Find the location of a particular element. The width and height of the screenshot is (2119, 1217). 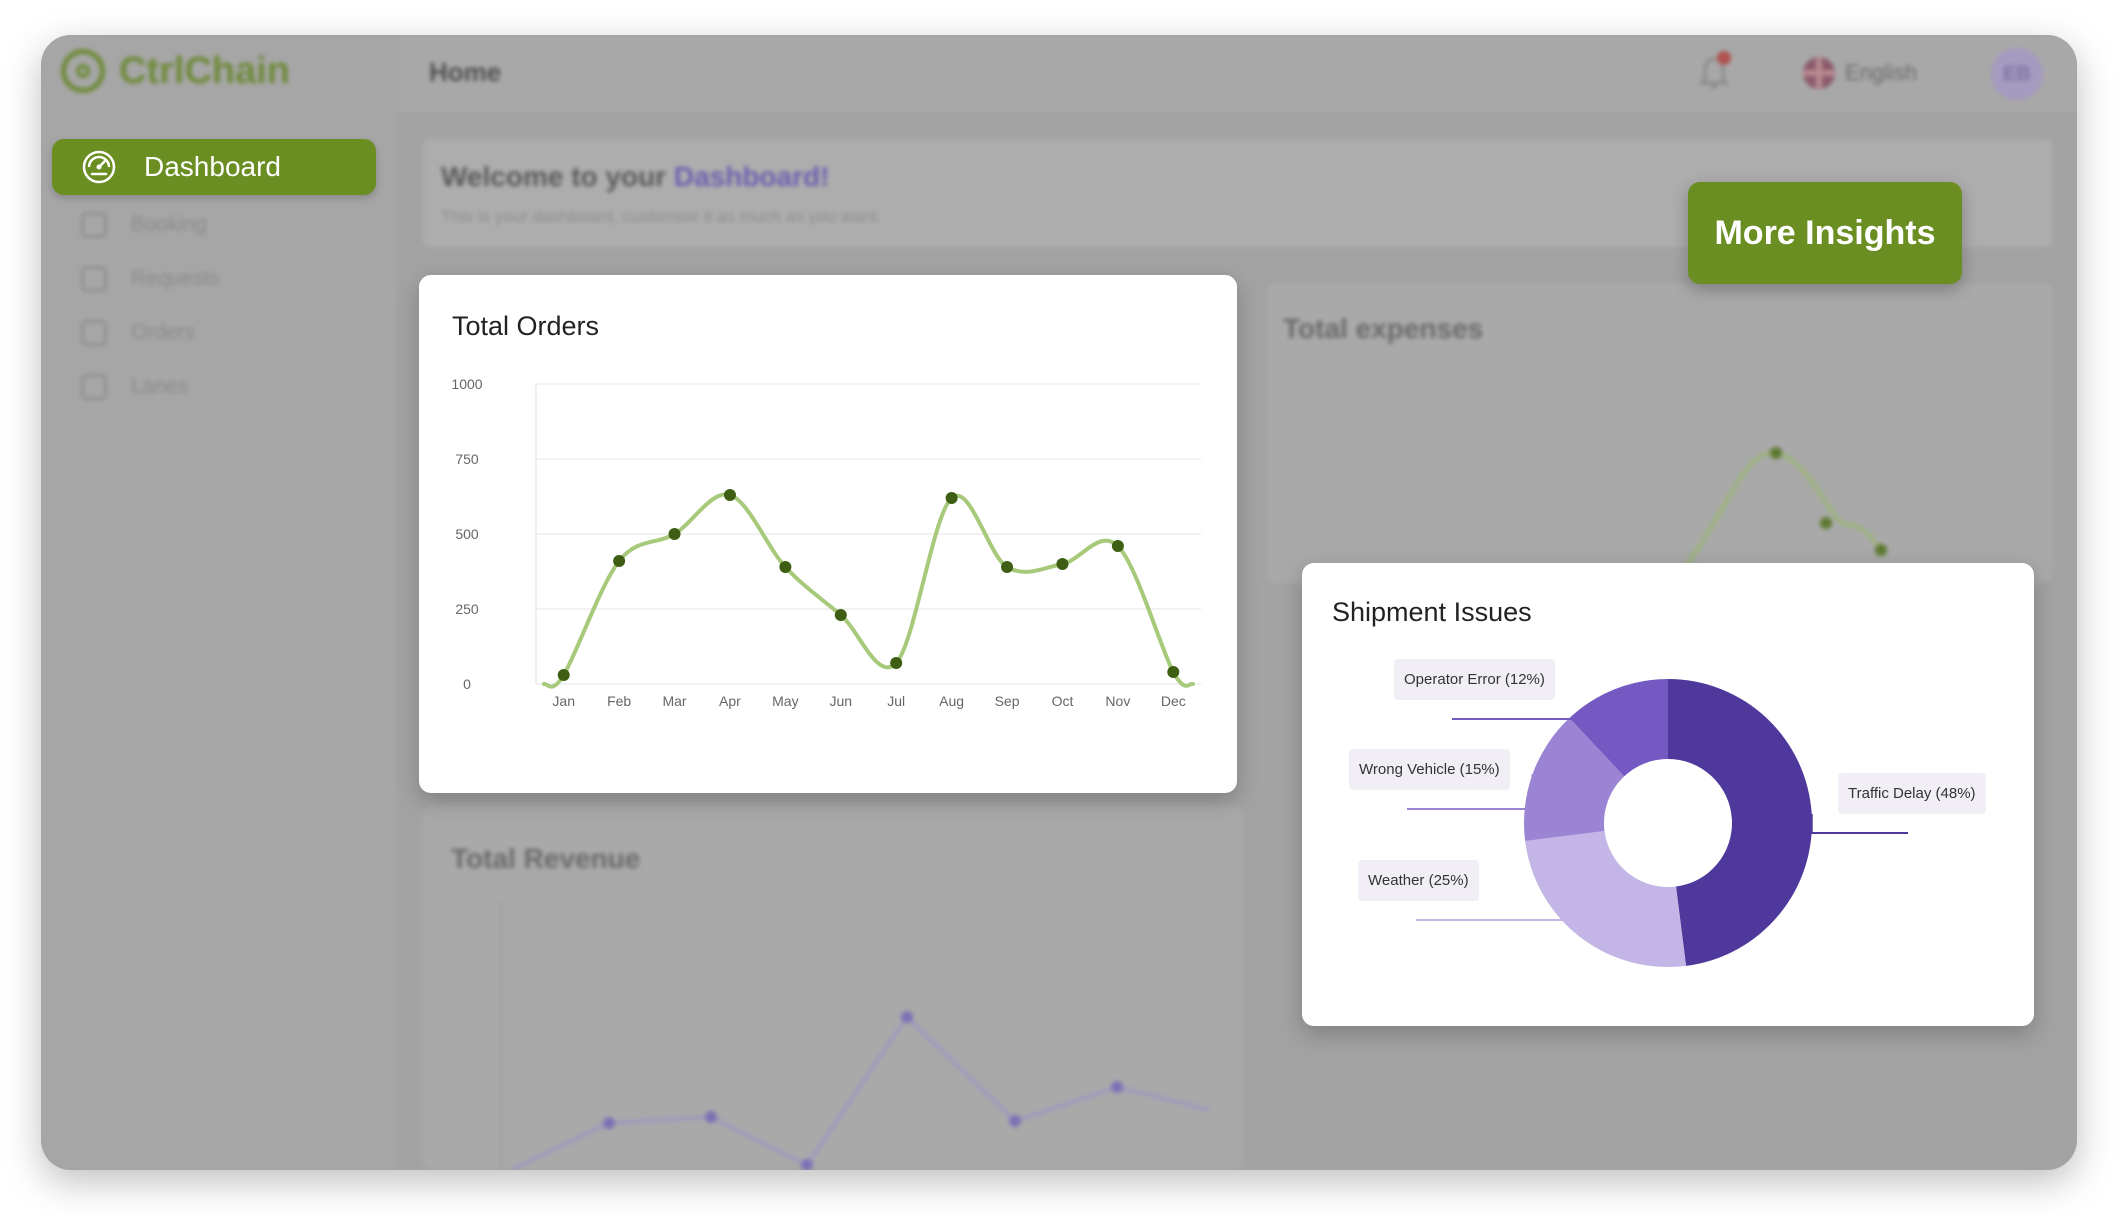

sidebar-item-label: Dashboard is located at coordinates (212, 166).